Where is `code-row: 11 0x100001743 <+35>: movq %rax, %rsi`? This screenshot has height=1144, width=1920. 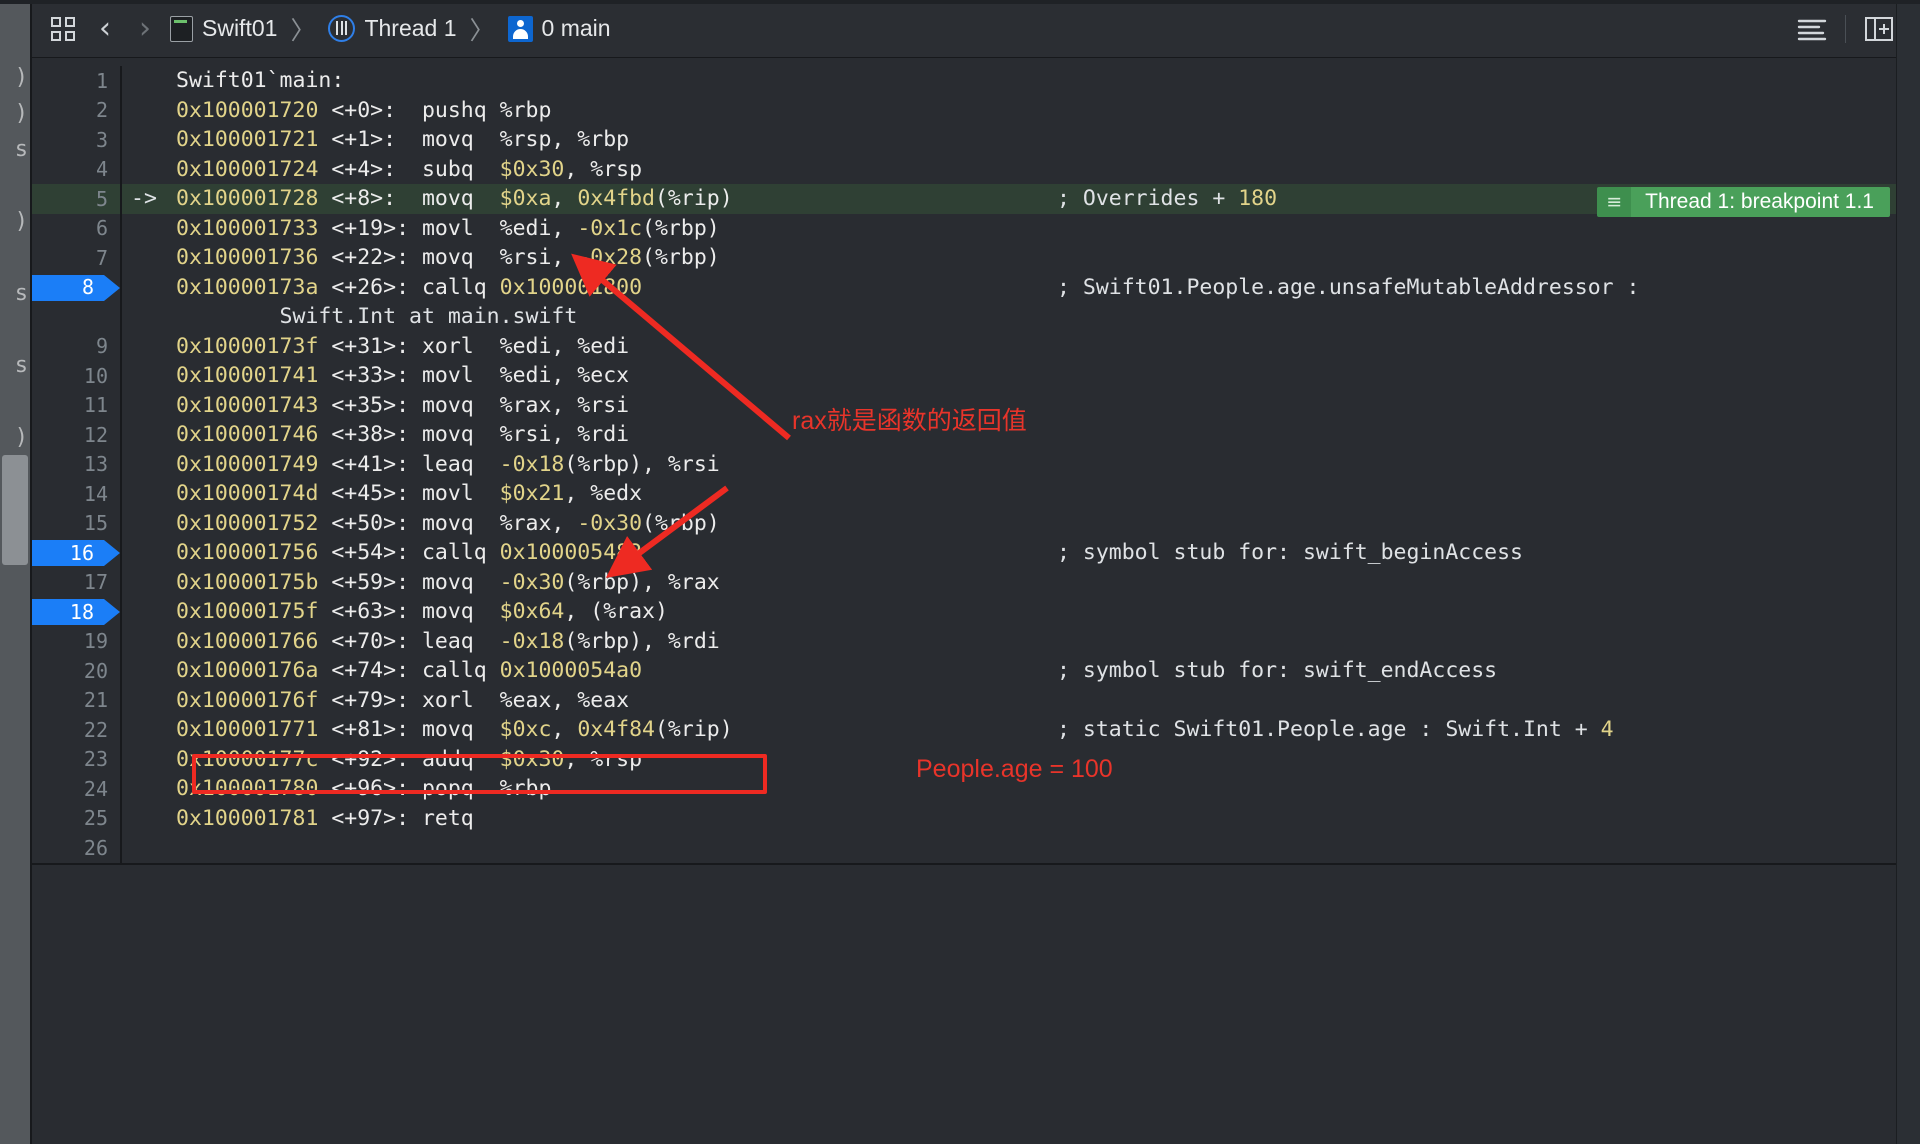
code-row: 11 0x100001743 <+35>: movq %rax, %rsi is located at coordinates (976, 405).